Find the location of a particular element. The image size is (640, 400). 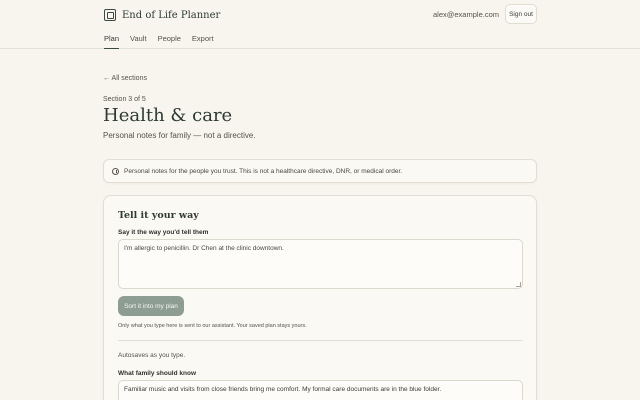

info-icon is located at coordinates (115, 171).